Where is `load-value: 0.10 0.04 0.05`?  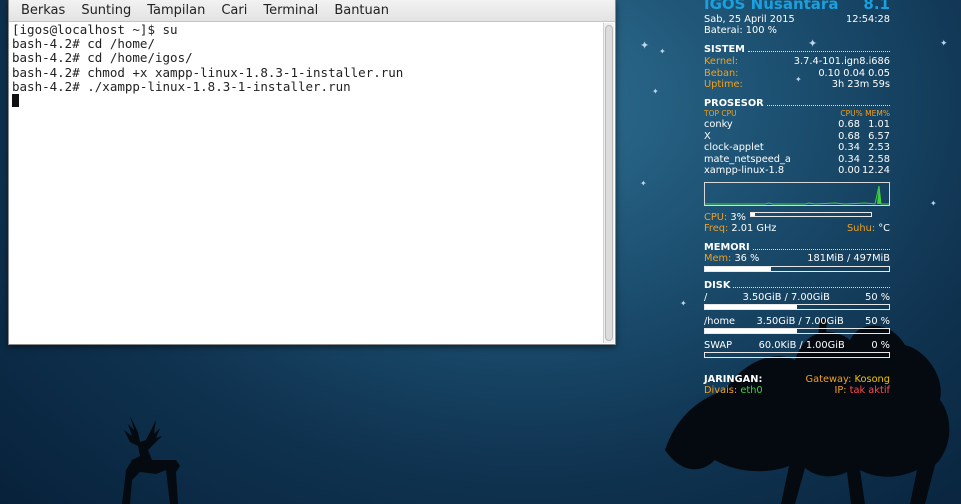
load-value: 0.10 0.04 0.05 is located at coordinates (854, 73).